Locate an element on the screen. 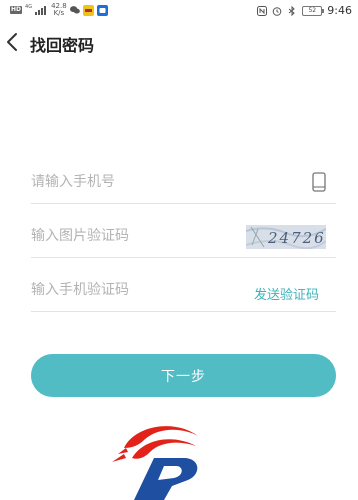 This screenshot has height=500, width=358. sms-code-field: 发送验证码 is located at coordinates (183, 291).